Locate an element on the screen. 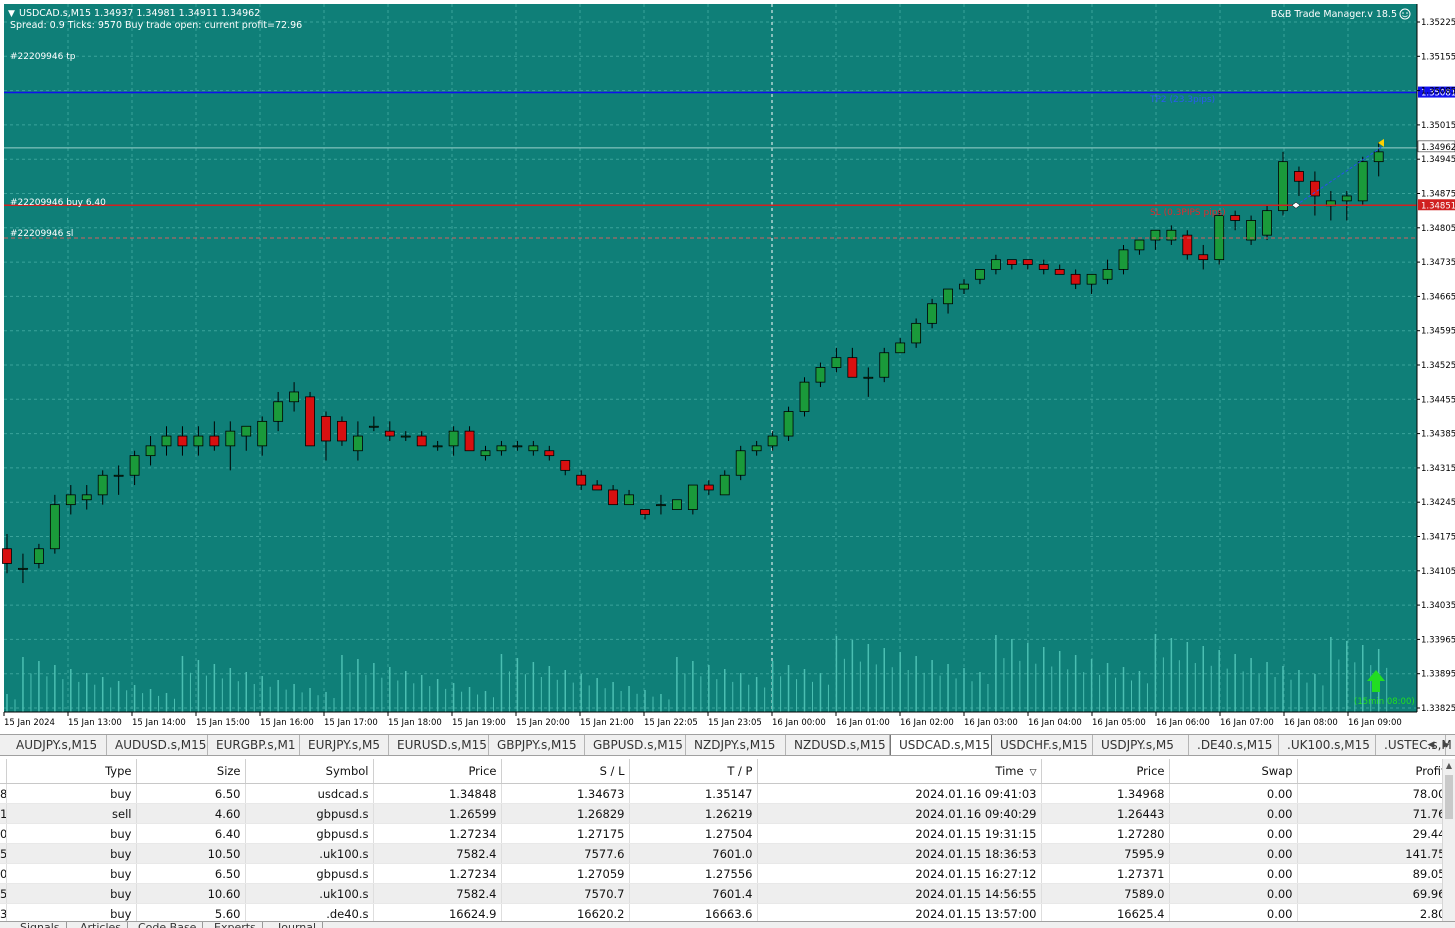 The image size is (1455, 928). symbol-tab: EURGBP.s,M1 is located at coordinates (254, 745).